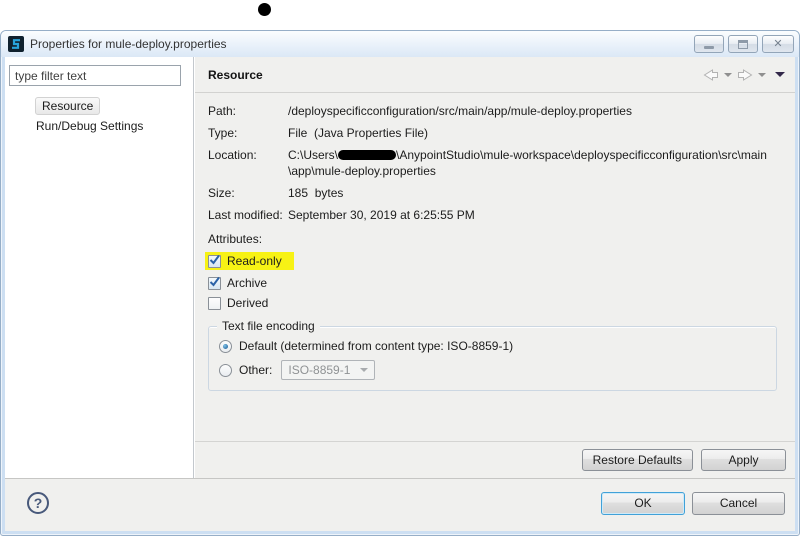  I want to click on view-menu-button, so click(778, 74).